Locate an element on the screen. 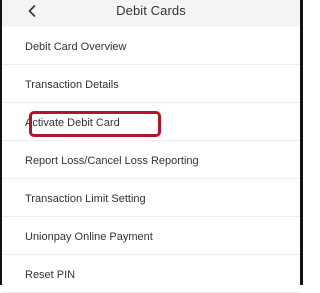 Image resolution: width=320 pixels, height=293 pixels. menu-item-label: Activate Debit Card is located at coordinates (72, 123).